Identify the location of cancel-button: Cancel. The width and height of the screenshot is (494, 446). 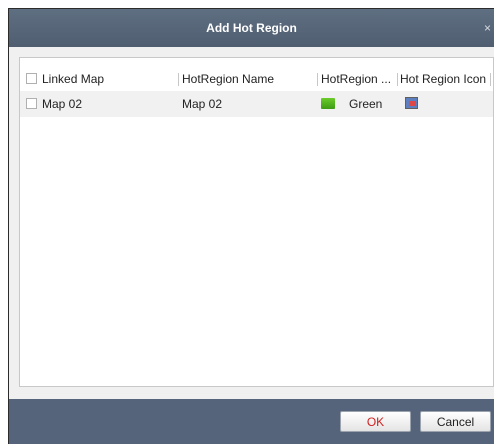
(455, 421).